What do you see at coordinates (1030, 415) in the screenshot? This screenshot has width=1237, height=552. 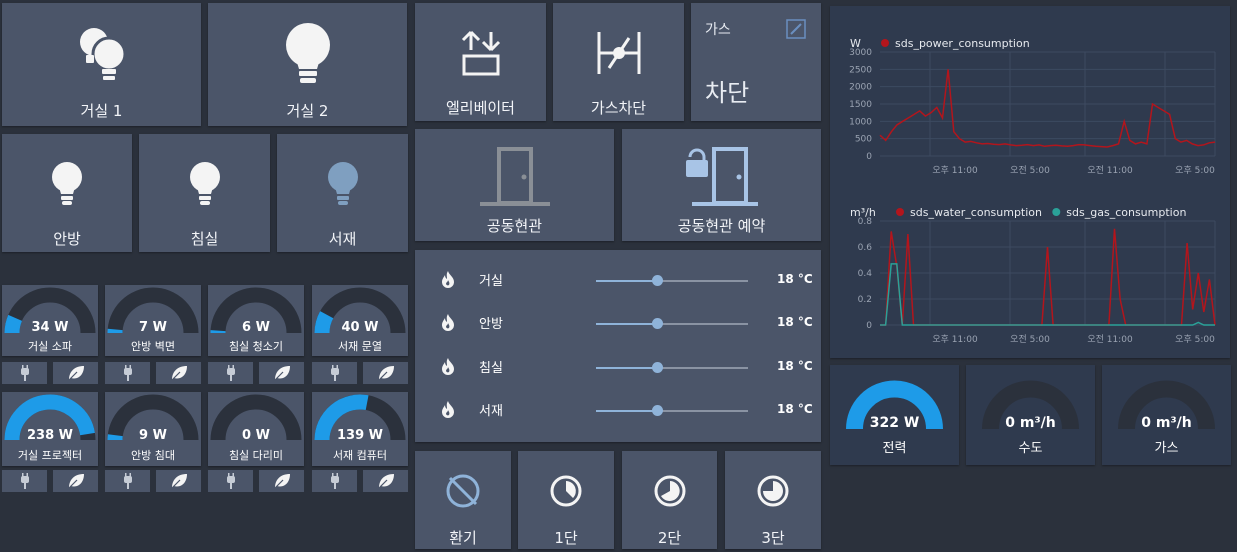 I see `meter-card: 0 m³/h 수도` at bounding box center [1030, 415].